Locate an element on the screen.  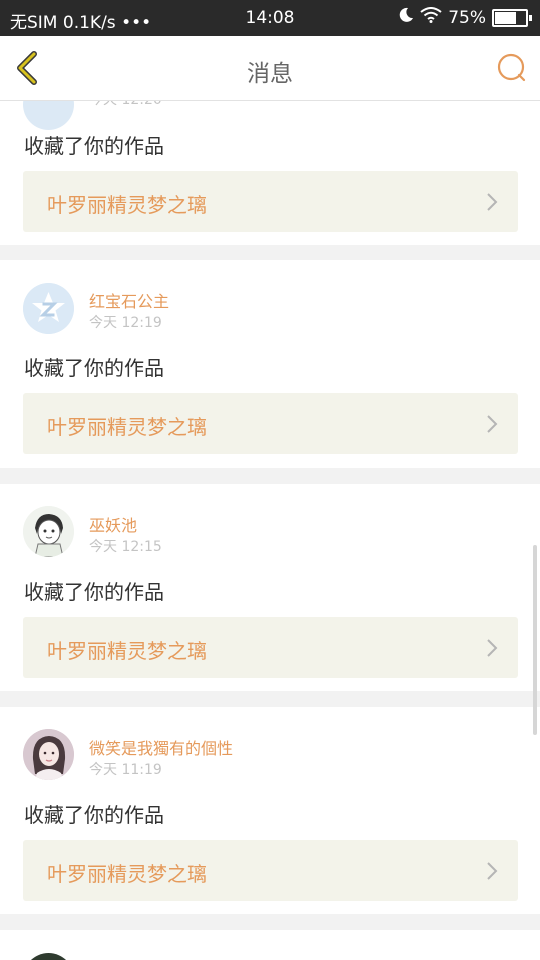
battery-percent: 75% is located at coordinates (467, 17).